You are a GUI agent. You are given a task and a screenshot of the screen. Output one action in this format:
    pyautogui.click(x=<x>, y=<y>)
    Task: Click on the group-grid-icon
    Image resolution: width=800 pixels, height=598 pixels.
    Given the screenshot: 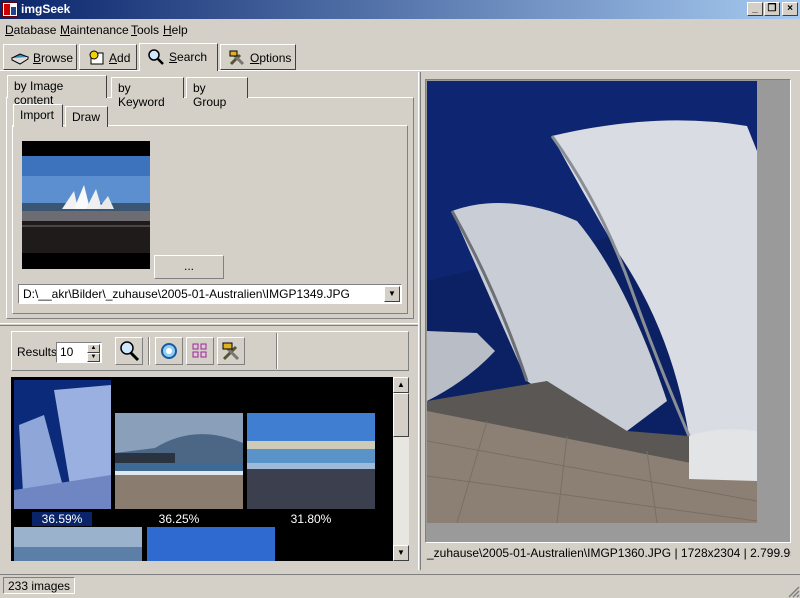 What is the action you would take?
    pyautogui.click(x=199, y=350)
    